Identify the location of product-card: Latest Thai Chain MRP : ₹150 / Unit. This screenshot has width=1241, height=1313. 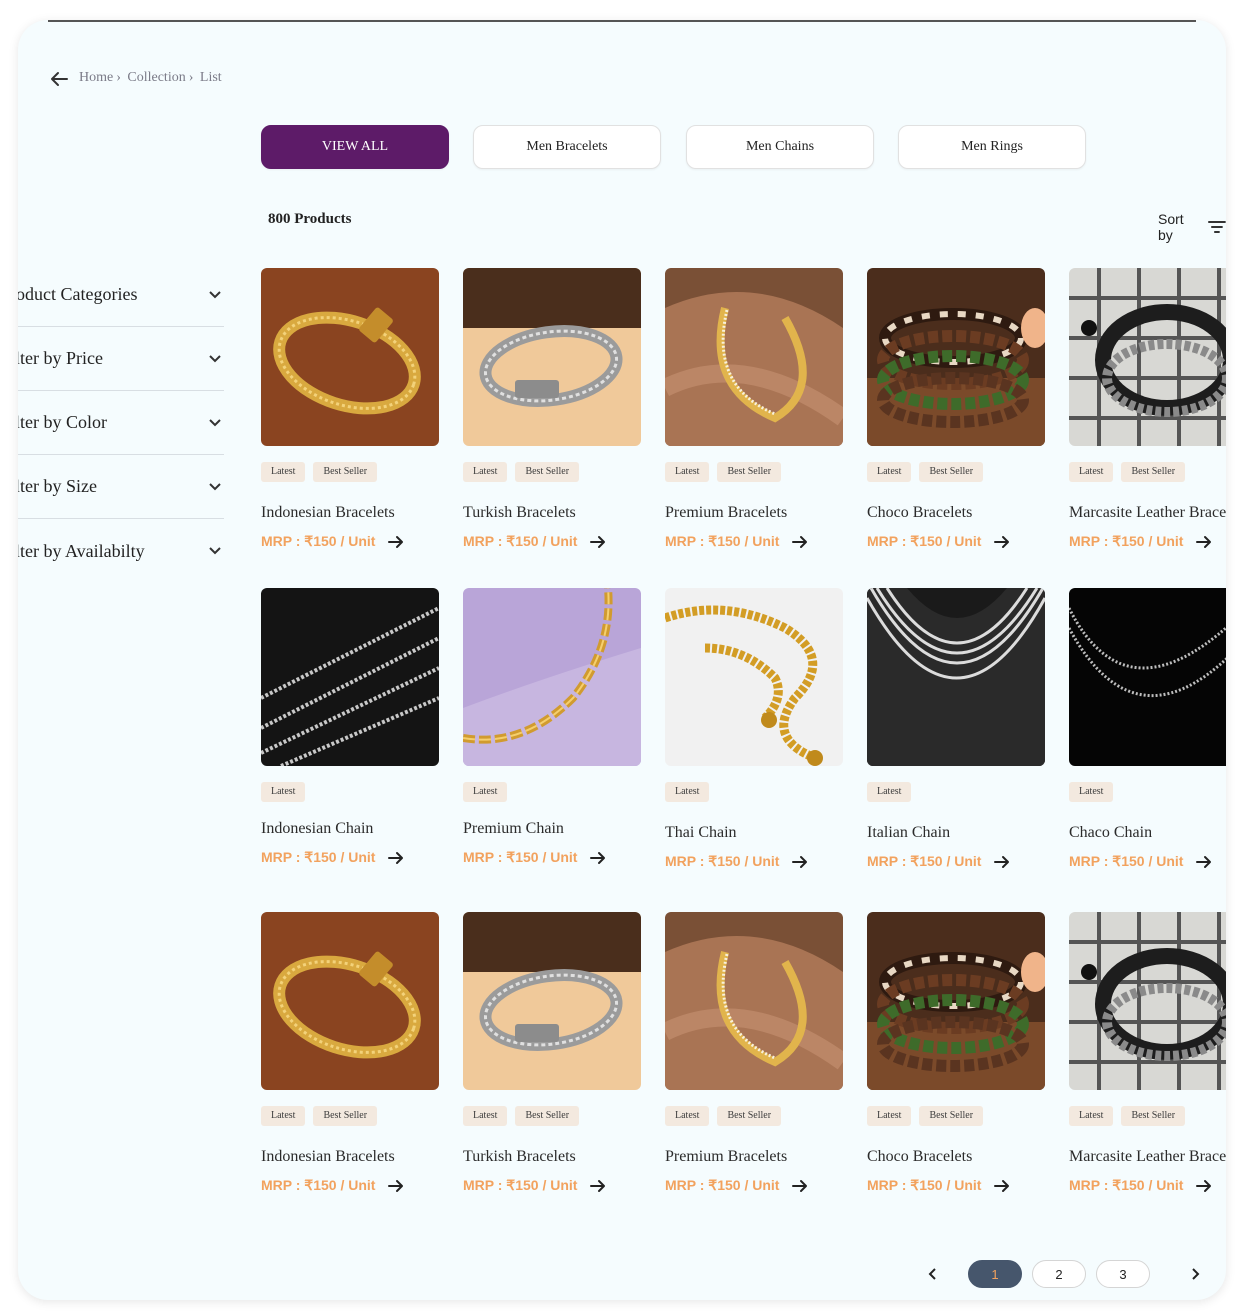
(755, 728).